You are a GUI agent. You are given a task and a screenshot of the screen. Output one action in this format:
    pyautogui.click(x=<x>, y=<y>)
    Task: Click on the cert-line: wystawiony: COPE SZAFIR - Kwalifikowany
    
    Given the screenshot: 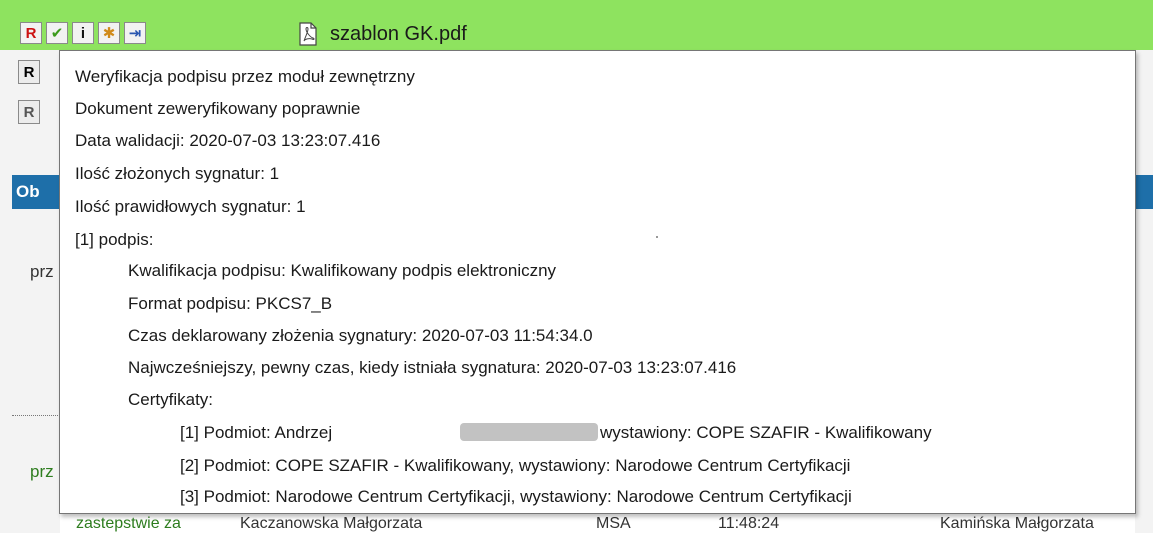 What is the action you would take?
    pyautogui.click(x=766, y=432)
    